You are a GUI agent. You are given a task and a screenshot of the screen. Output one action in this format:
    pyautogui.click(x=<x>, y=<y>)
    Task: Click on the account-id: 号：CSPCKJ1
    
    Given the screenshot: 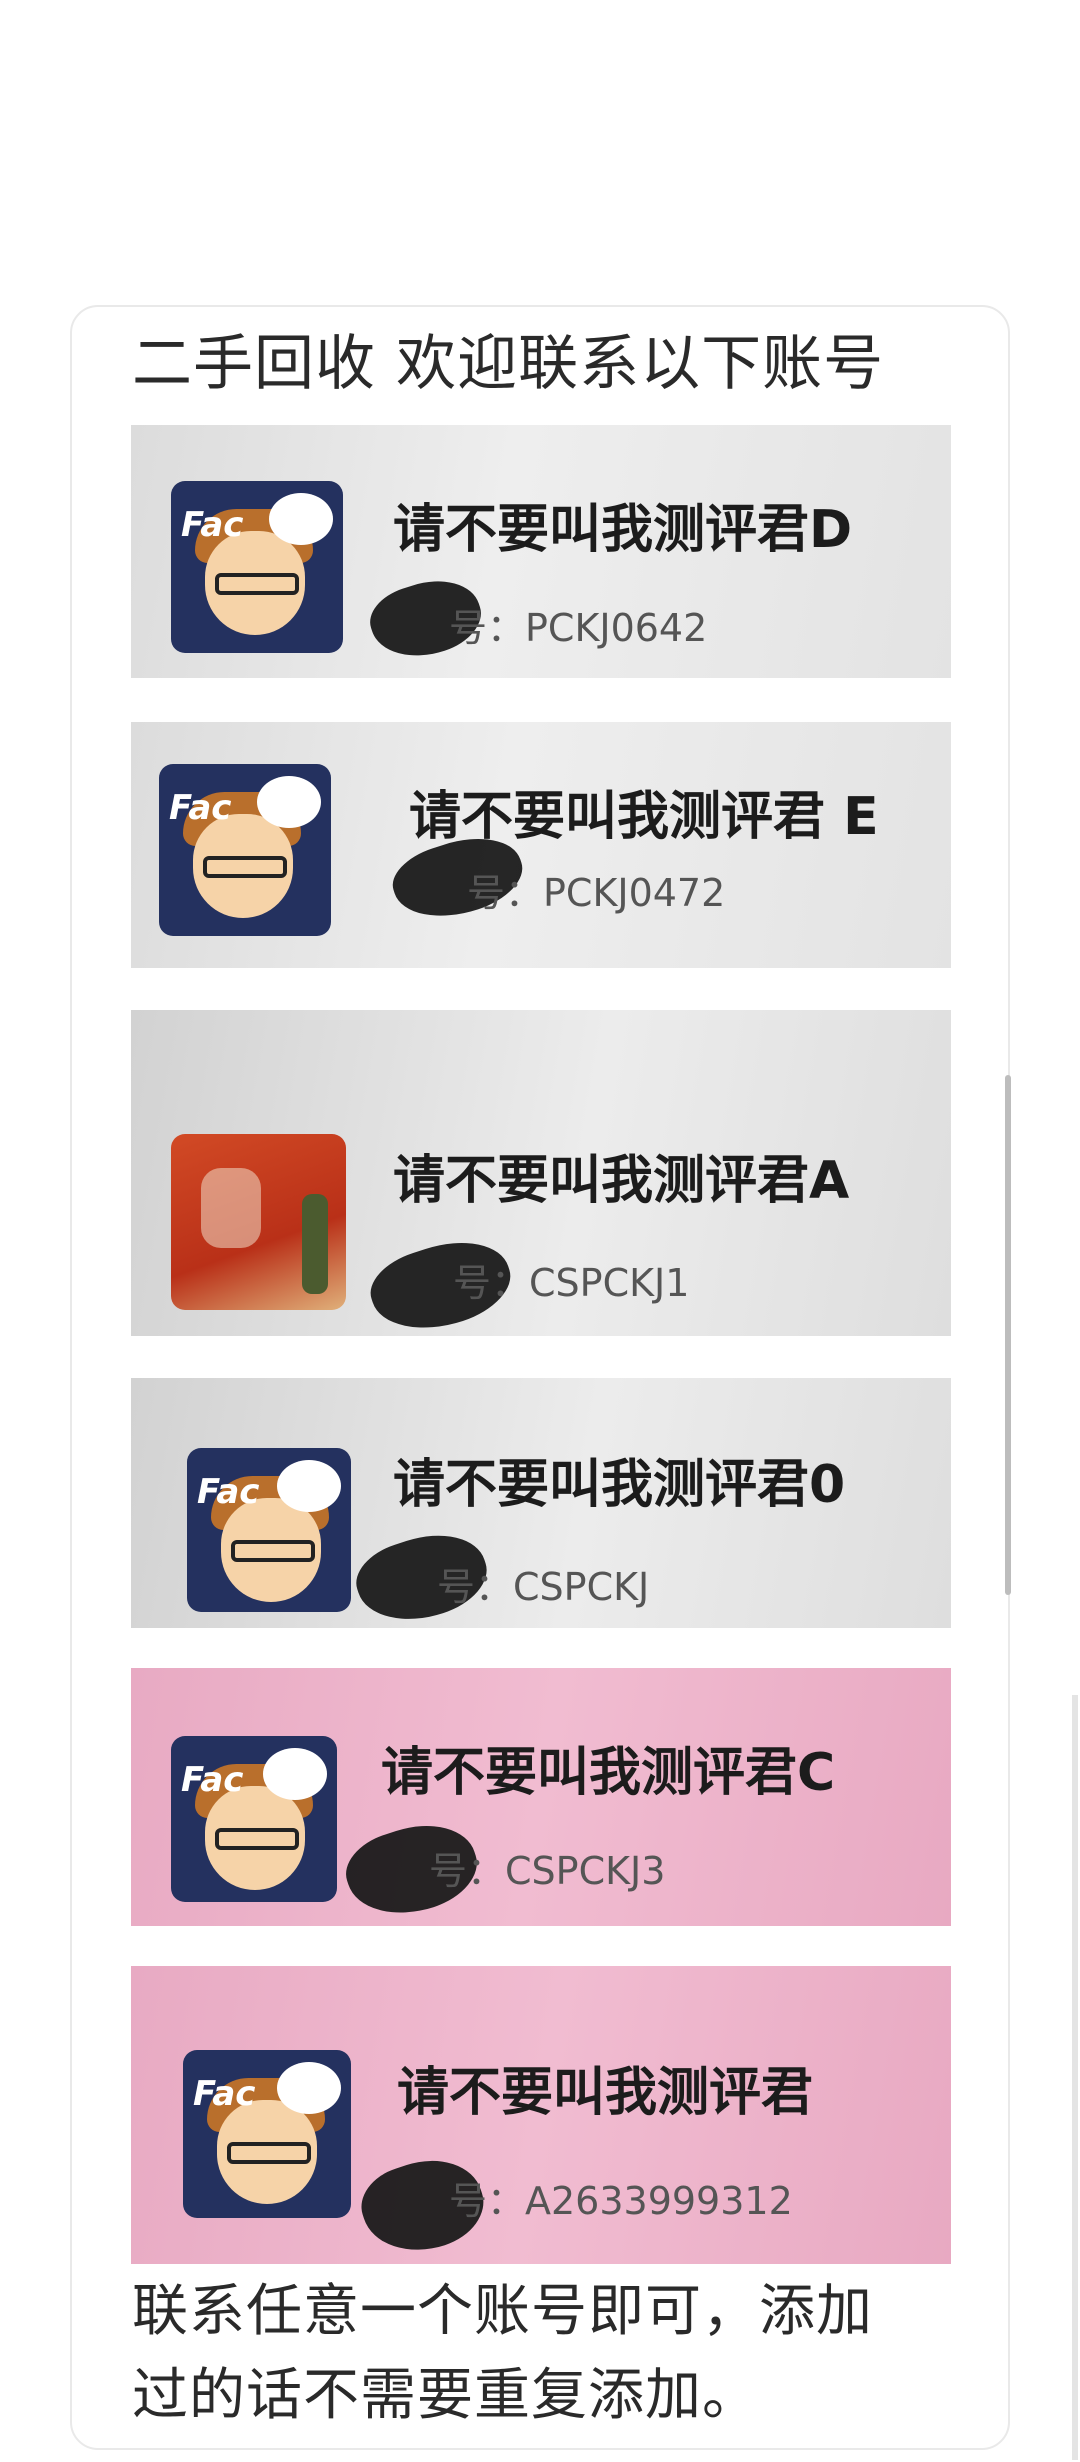 What is the action you would take?
    pyautogui.click(x=571, y=1283)
    